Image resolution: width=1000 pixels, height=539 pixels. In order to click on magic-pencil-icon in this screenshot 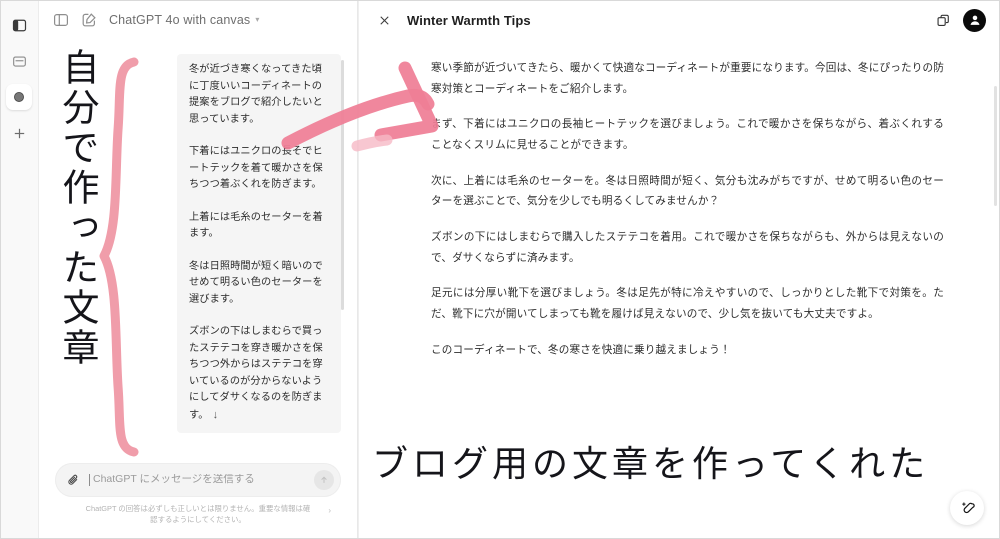, I will do `click(967, 508)`.